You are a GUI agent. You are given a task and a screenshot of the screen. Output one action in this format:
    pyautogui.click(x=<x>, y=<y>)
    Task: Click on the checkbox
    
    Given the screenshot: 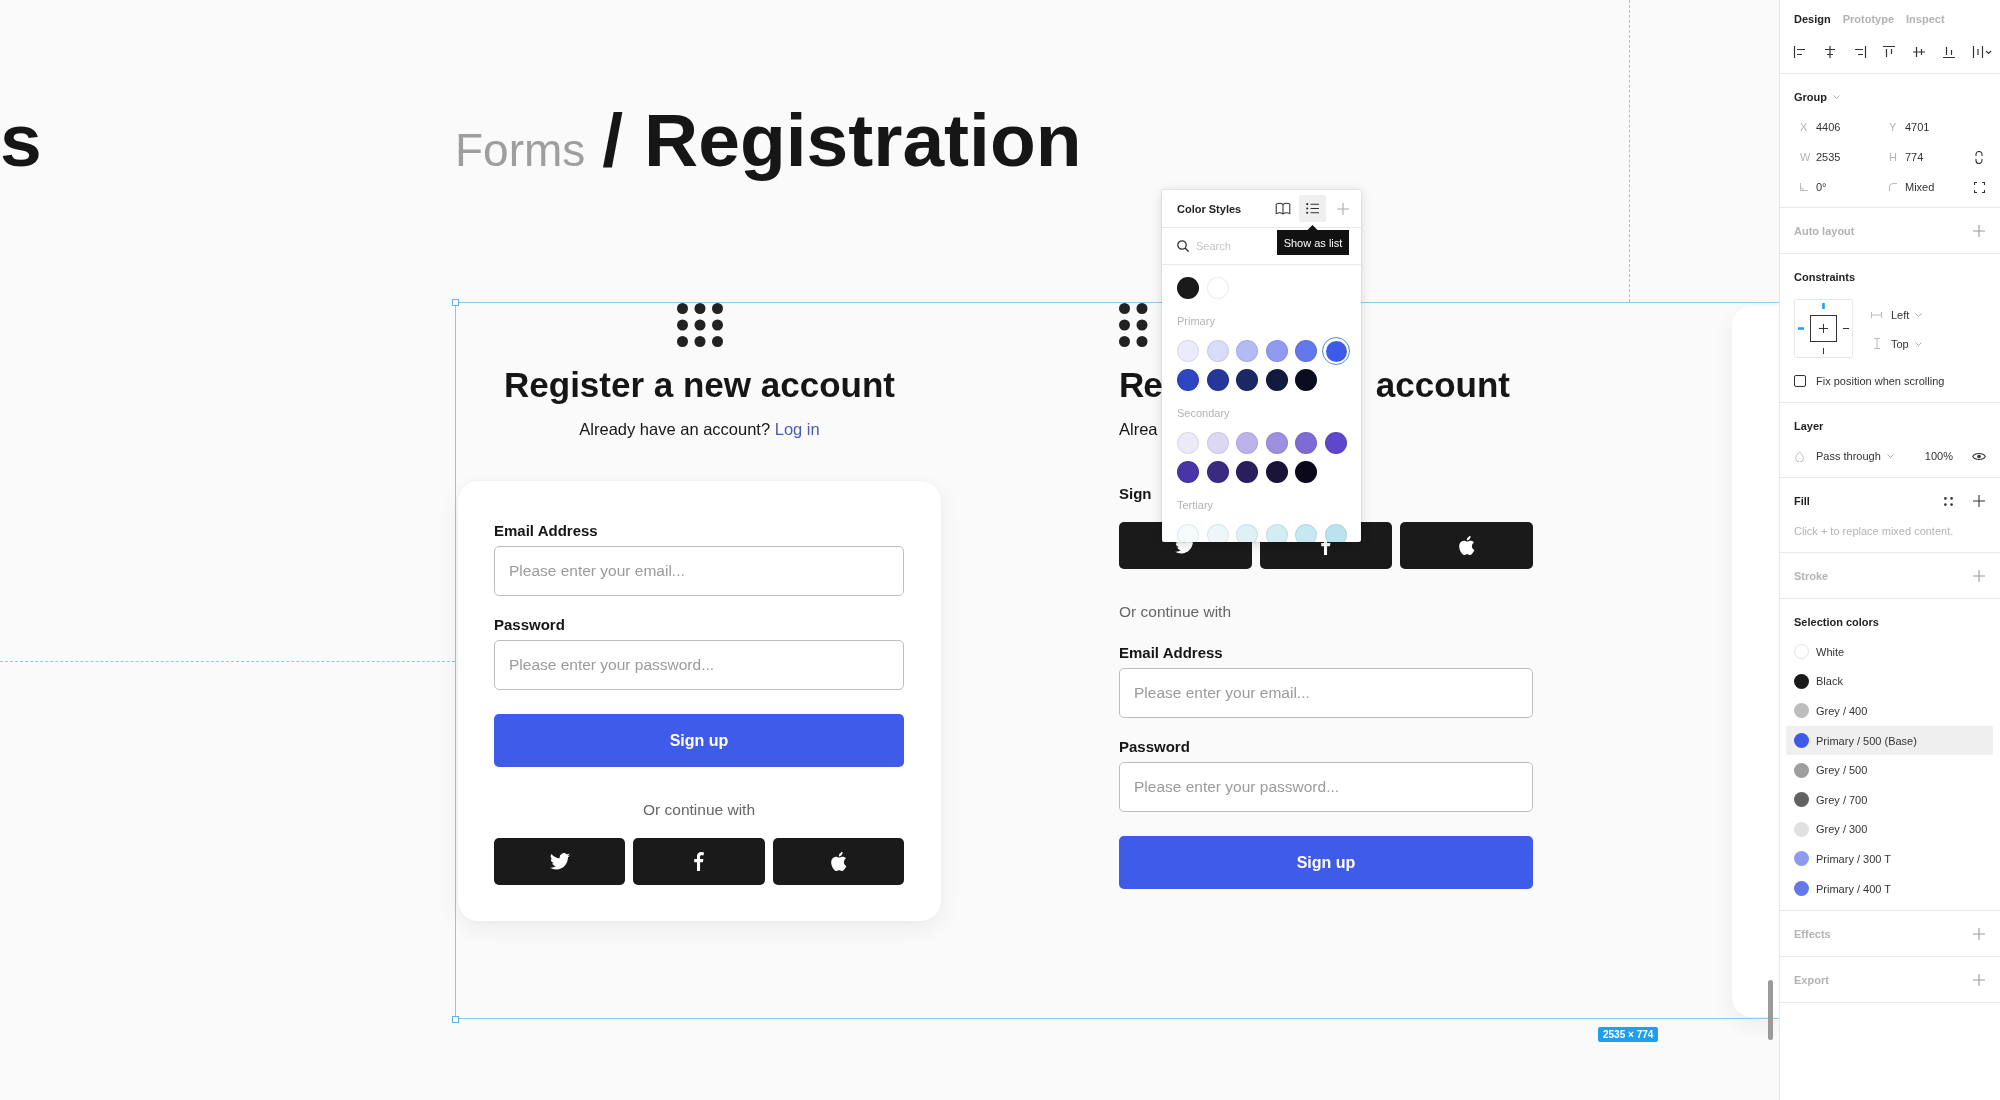 What is the action you would take?
    pyautogui.click(x=1800, y=381)
    